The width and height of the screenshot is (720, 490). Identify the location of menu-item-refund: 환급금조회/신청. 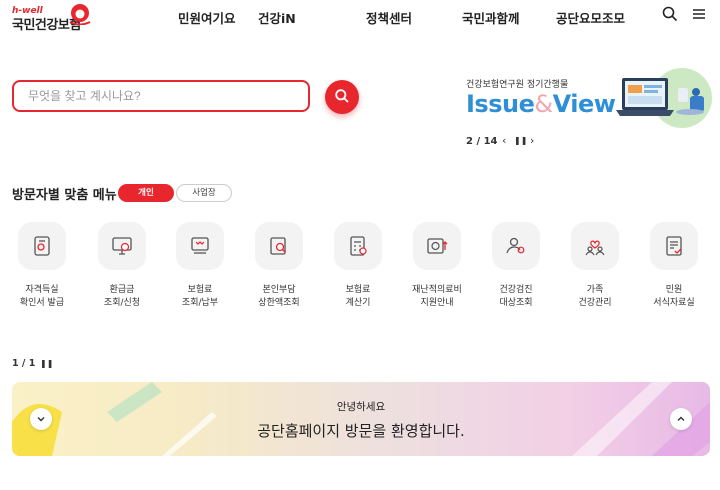
(122, 266).